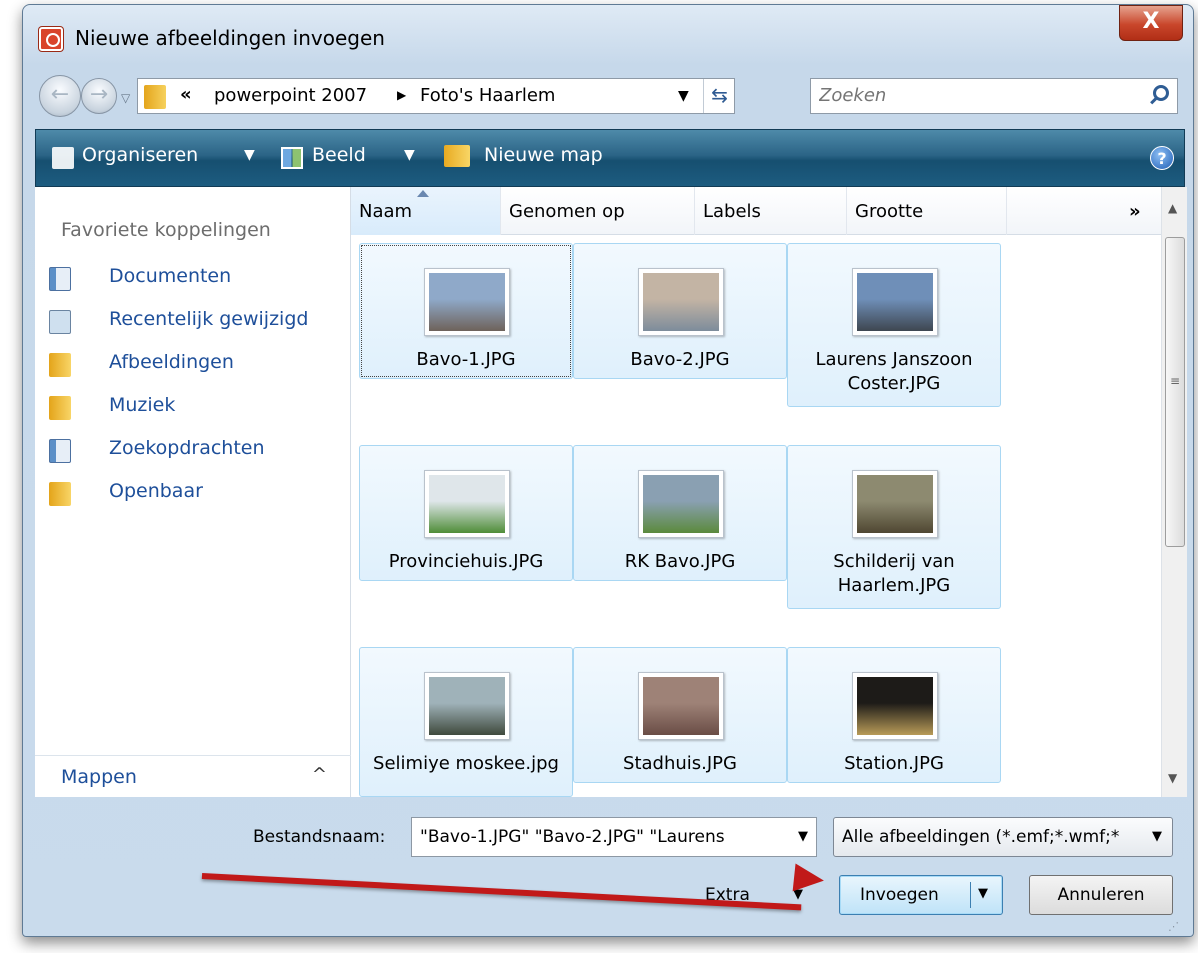 The height and width of the screenshot is (953, 1198). I want to click on organize-menu: Organiseren, so click(140, 155).